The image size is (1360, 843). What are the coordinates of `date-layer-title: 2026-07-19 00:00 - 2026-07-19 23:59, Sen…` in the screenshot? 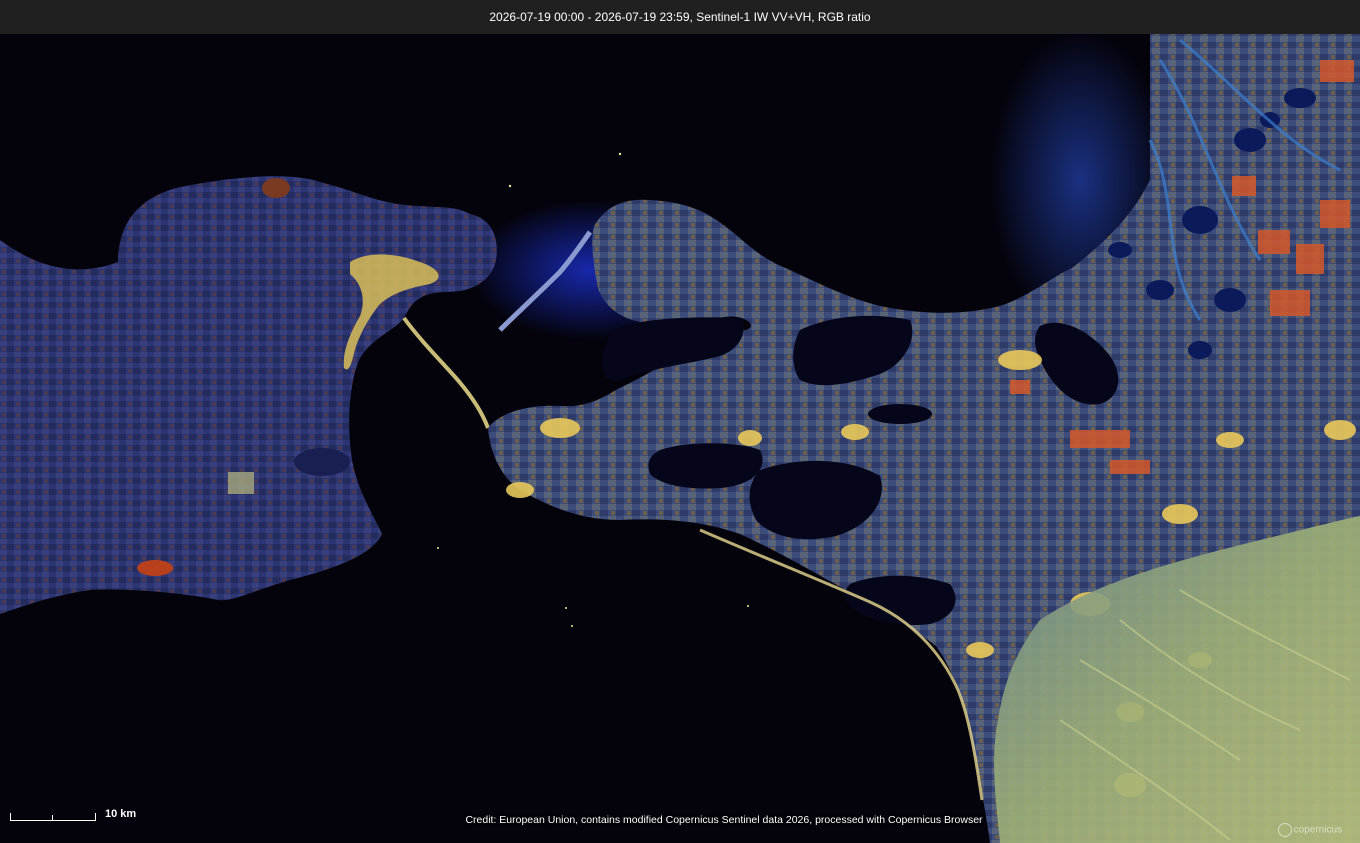 It's located at (680, 17).